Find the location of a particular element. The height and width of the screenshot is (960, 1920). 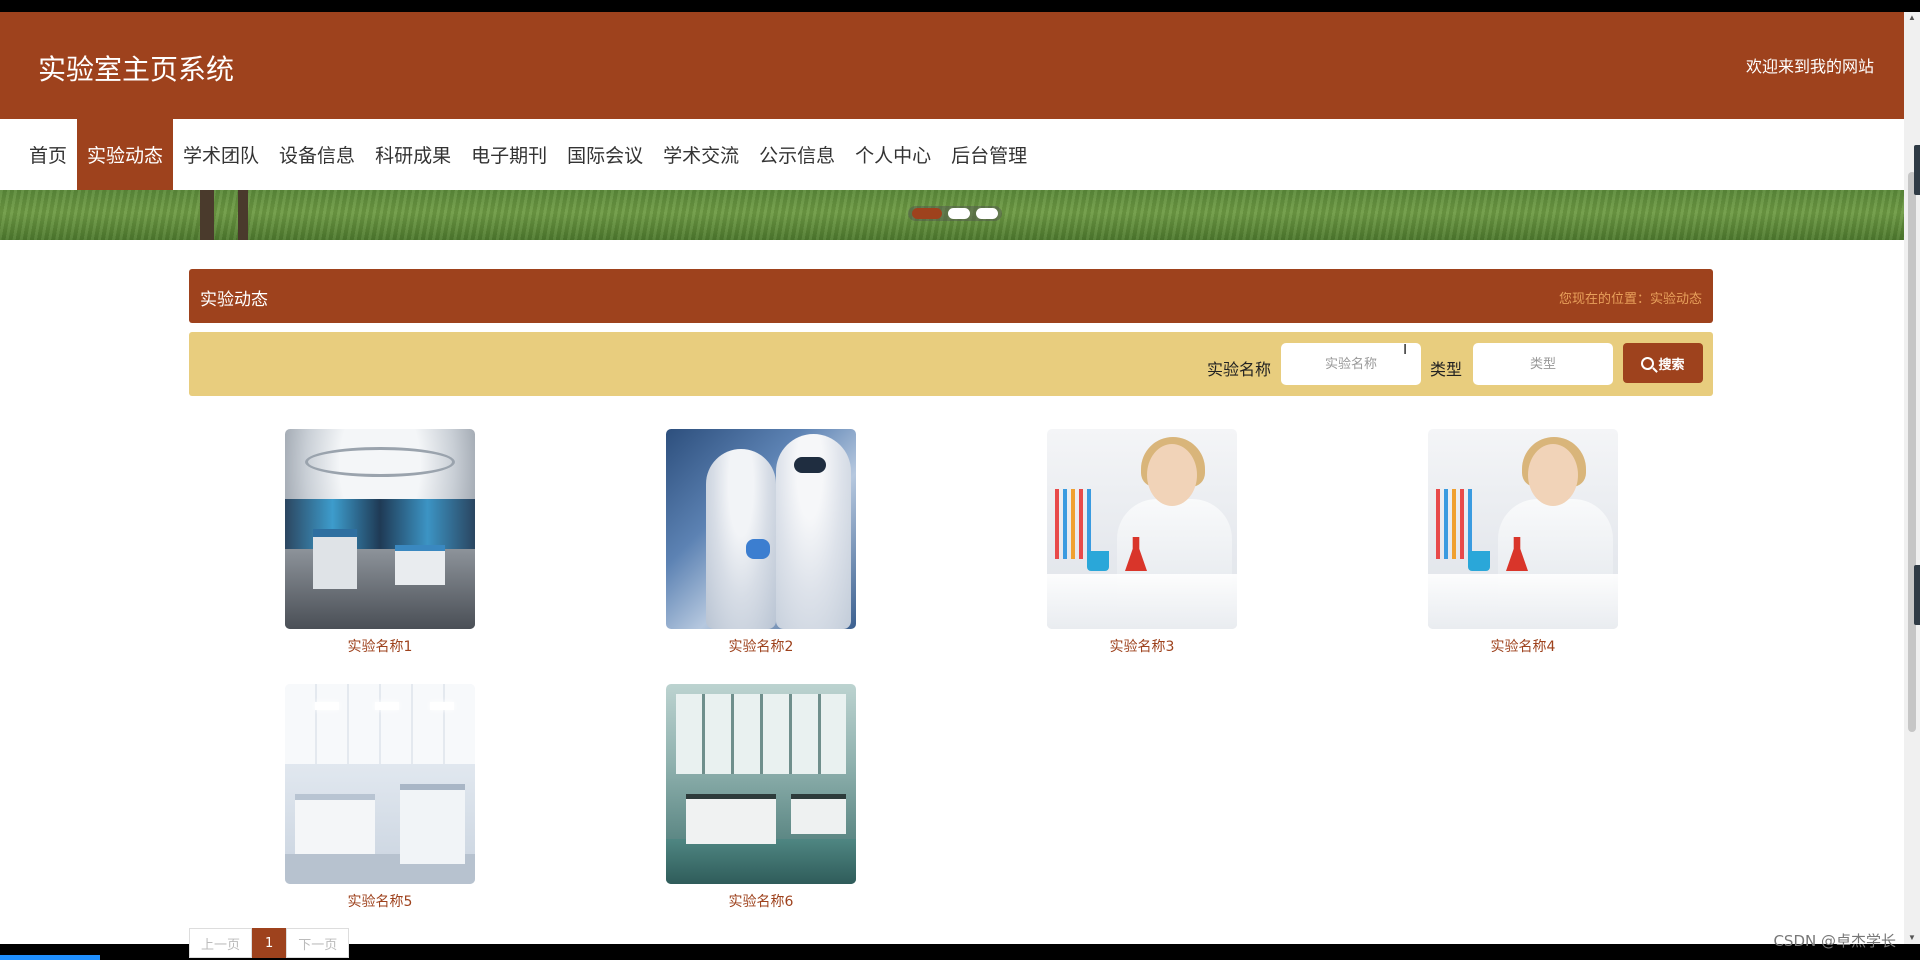

pagination: 上一页 1 下一页 is located at coordinates (269, 943).